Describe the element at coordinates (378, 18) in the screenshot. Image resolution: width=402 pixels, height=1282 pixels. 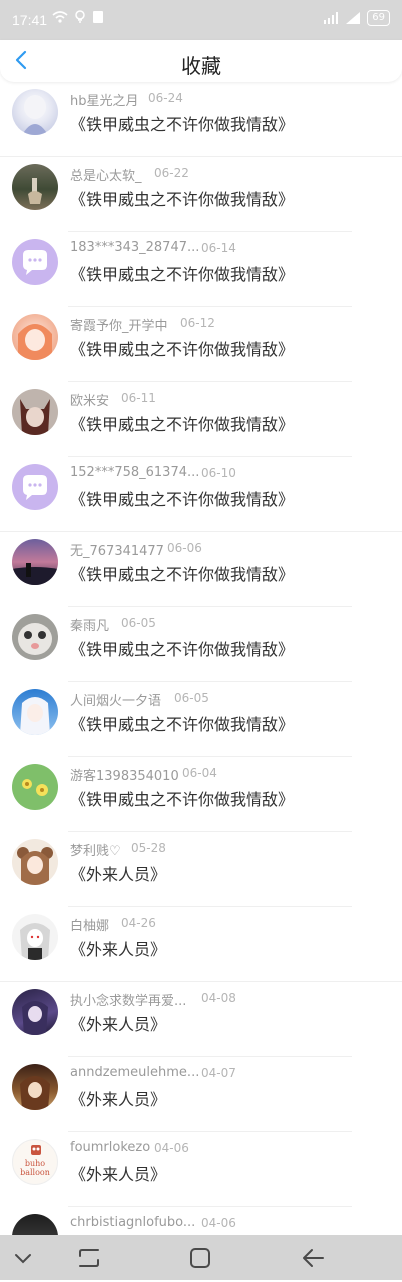
I see `battery-level: 69` at that location.